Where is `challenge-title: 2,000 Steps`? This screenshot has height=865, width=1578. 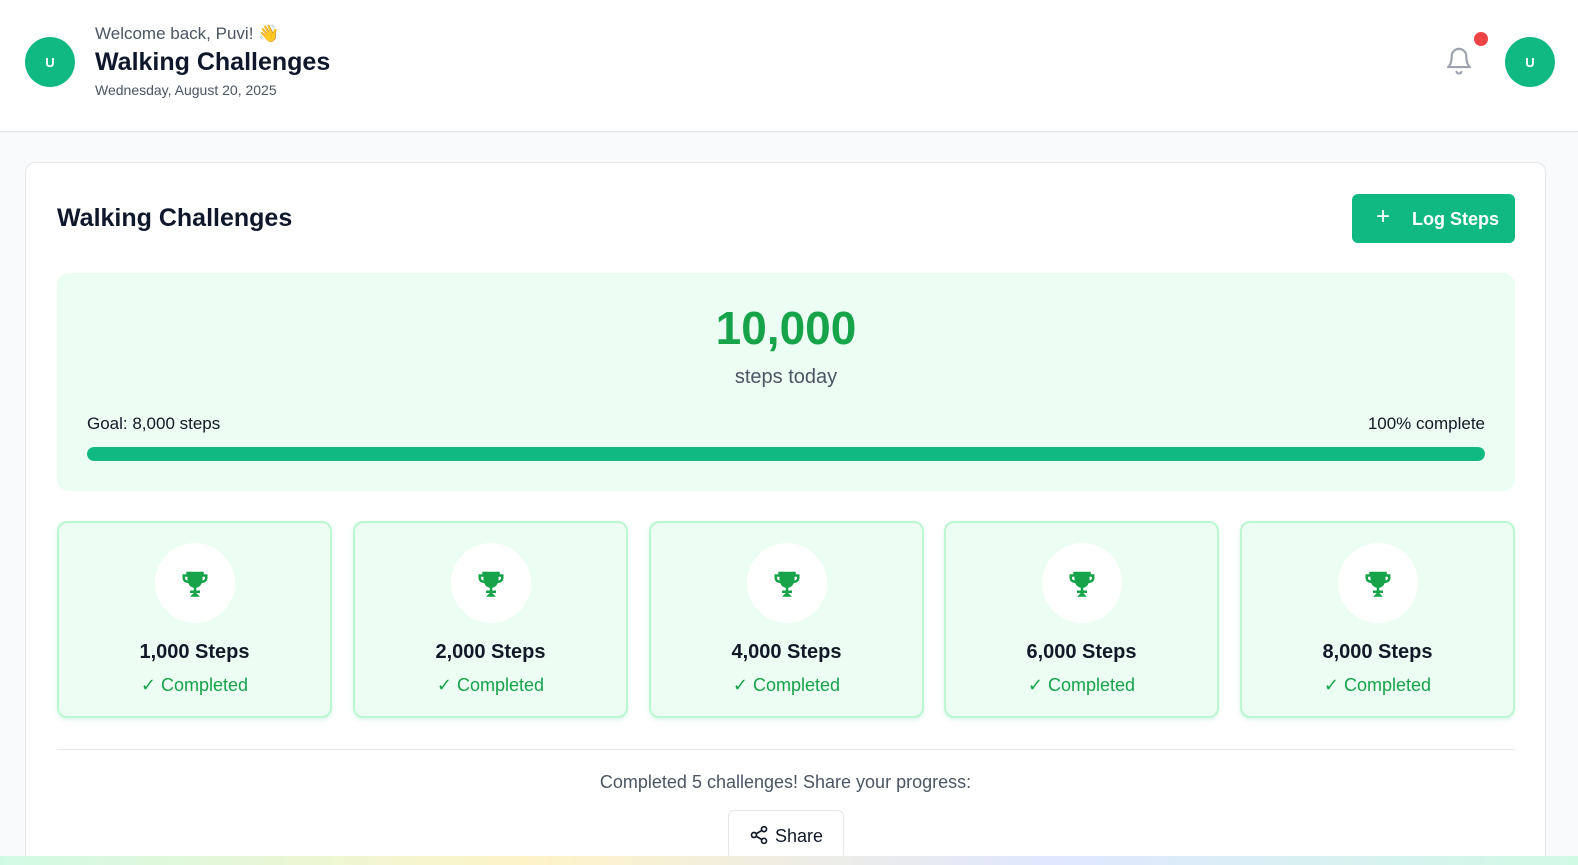 challenge-title: 2,000 Steps is located at coordinates (490, 652).